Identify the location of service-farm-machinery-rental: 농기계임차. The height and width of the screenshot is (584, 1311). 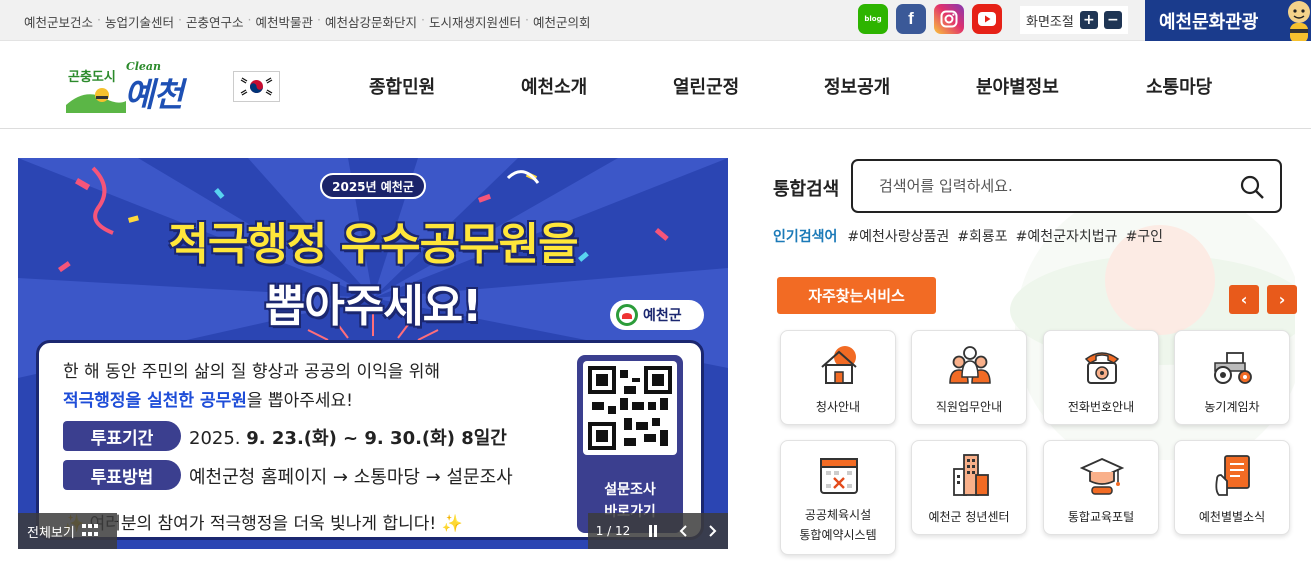
(1232, 377).